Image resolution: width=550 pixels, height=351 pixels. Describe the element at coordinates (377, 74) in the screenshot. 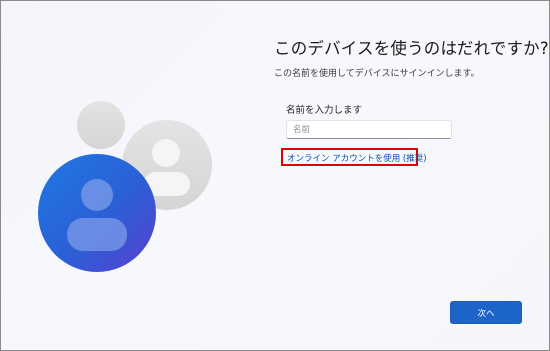

I see `page-subtitle: この名前を使用してデバイスにサインインします。` at that location.